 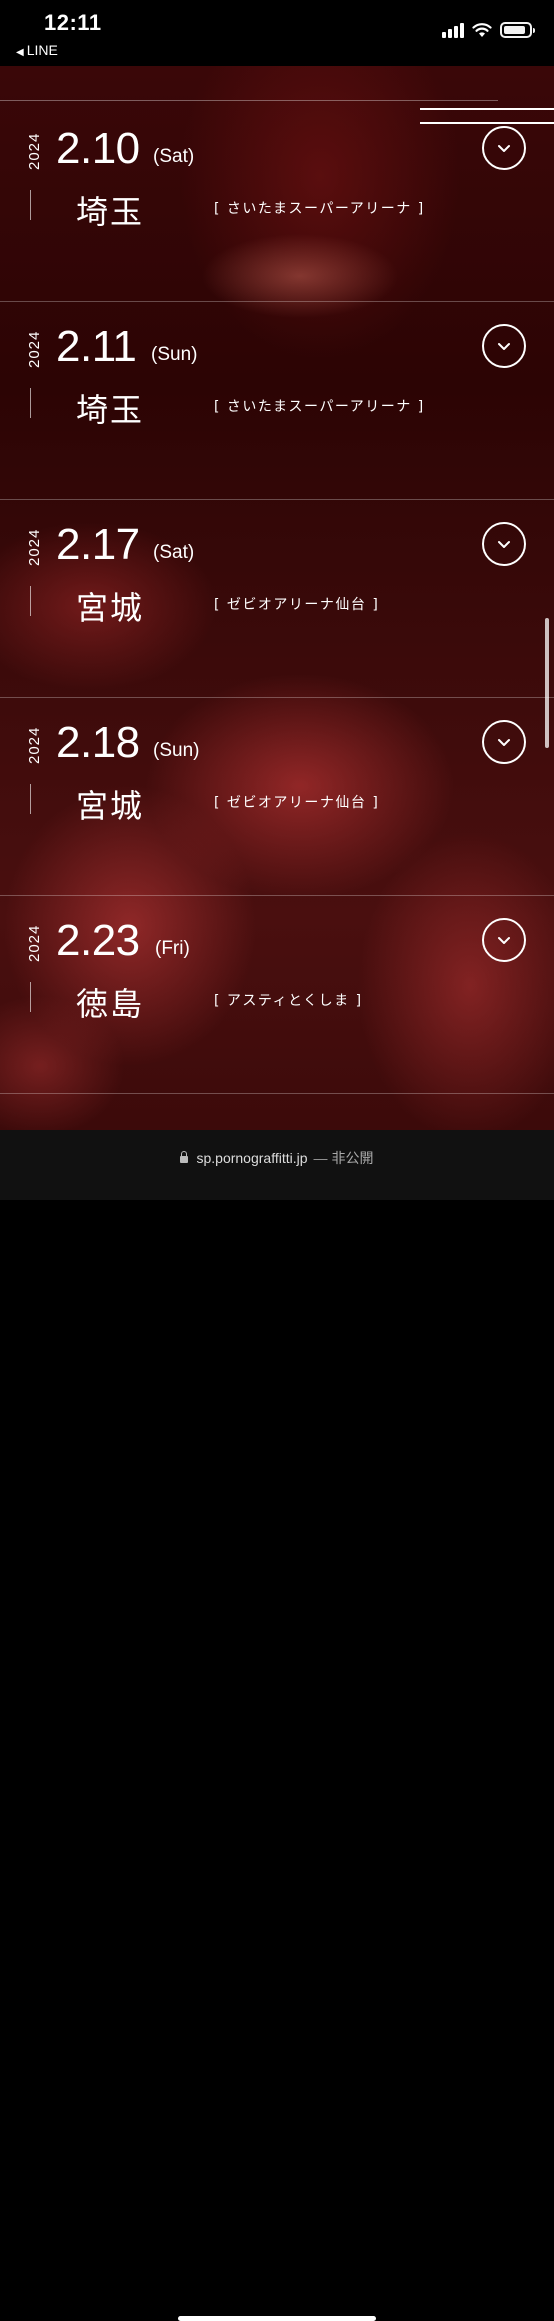 What do you see at coordinates (98, 544) in the screenshot?
I see `event-date: 2.17` at bounding box center [98, 544].